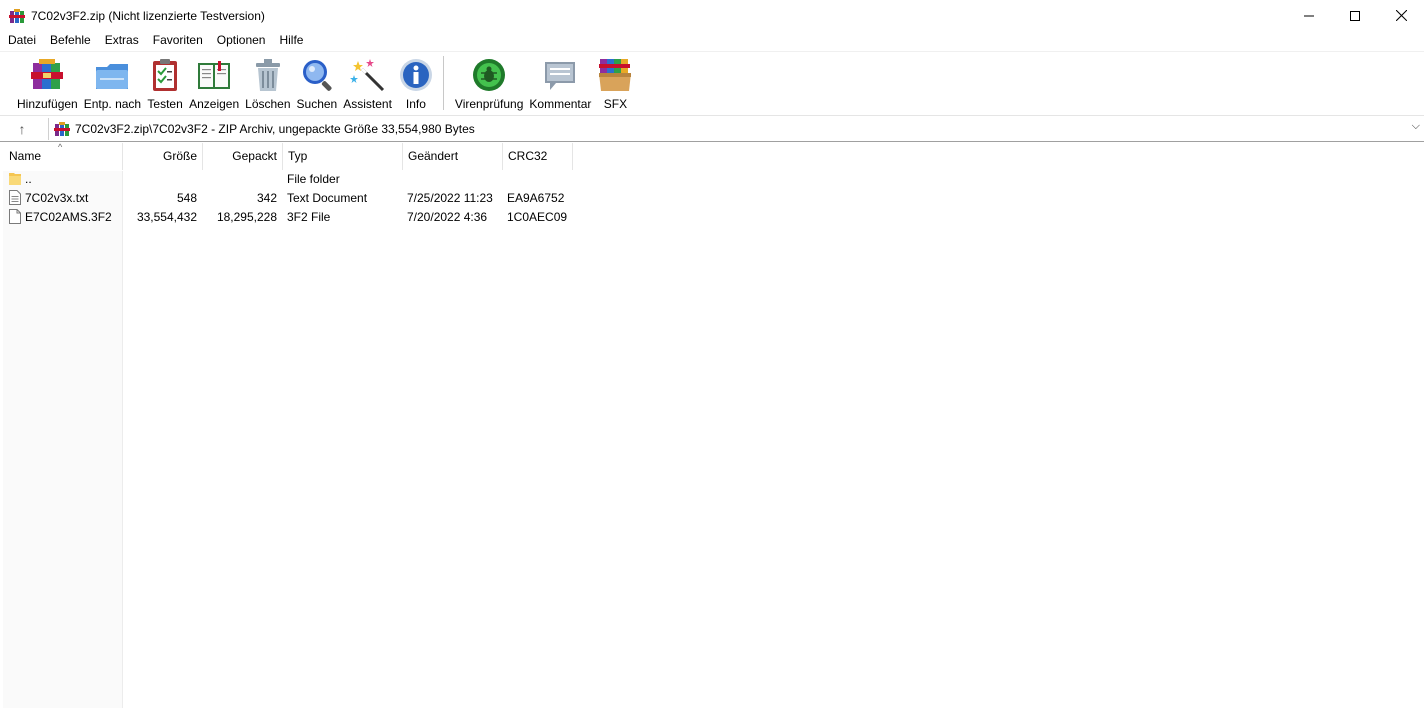 The image size is (1424, 708). I want to click on comment-icon, so click(560, 75).